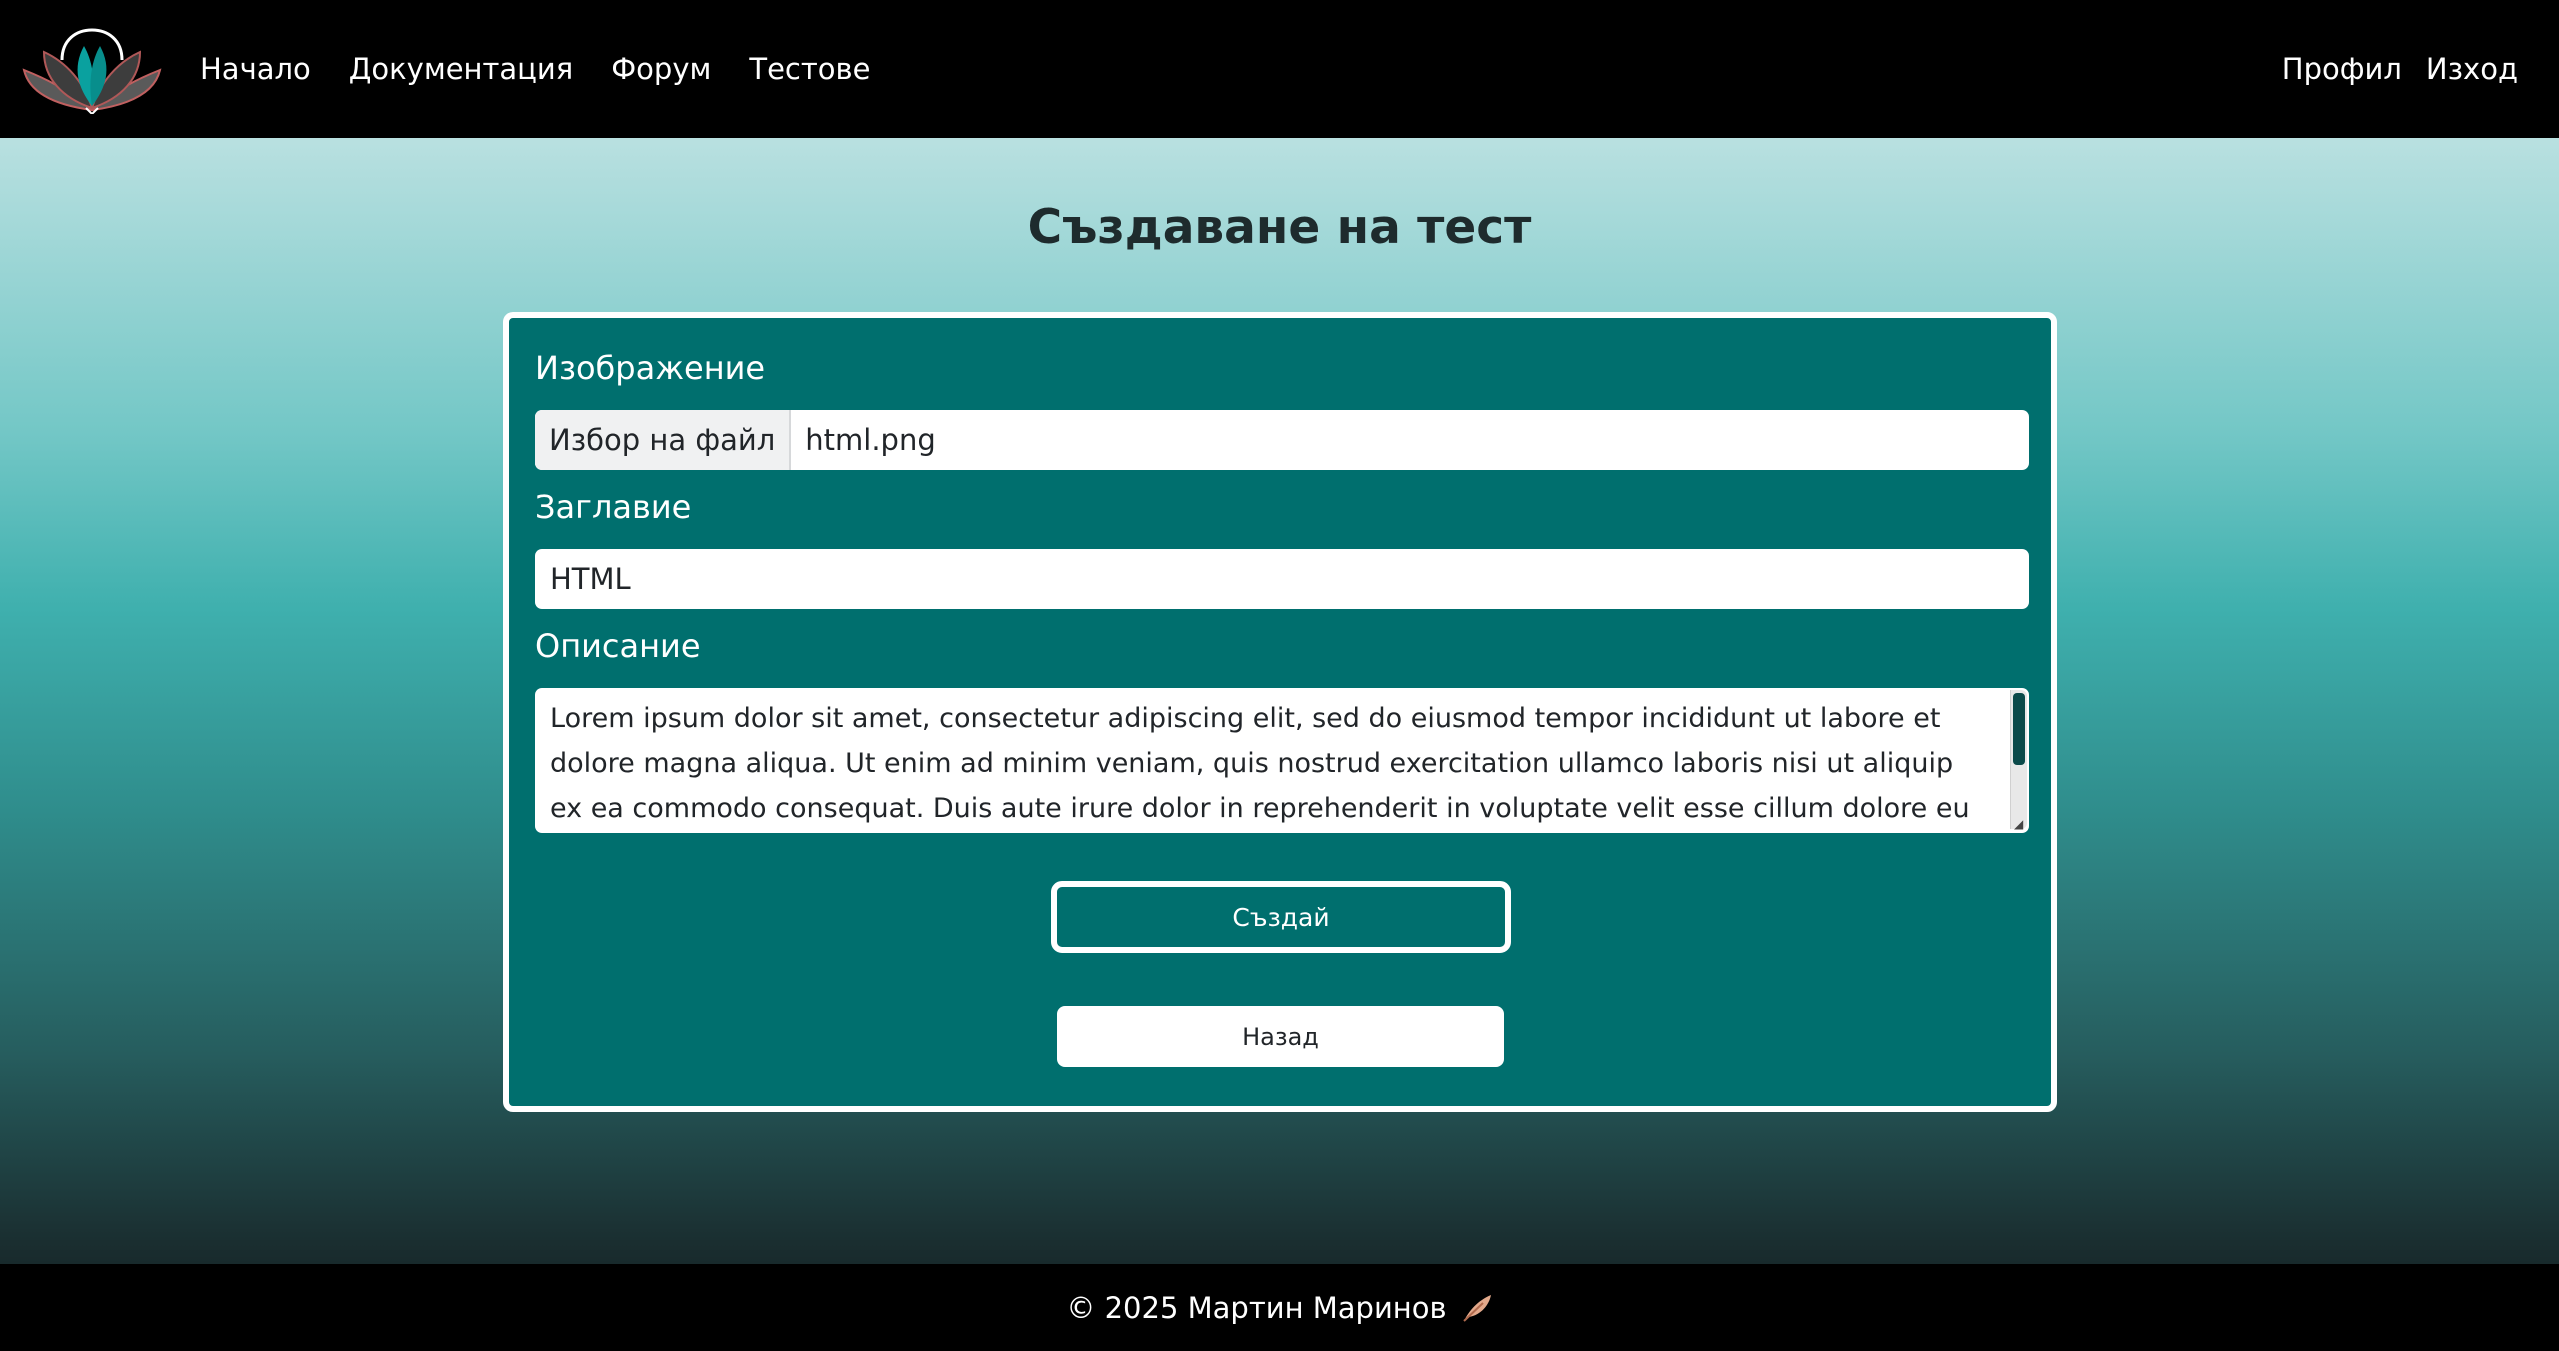 The height and width of the screenshot is (1351, 2559). Describe the element at coordinates (2472, 69) in the screenshot. I see `nav-link-logout: Изход` at that location.